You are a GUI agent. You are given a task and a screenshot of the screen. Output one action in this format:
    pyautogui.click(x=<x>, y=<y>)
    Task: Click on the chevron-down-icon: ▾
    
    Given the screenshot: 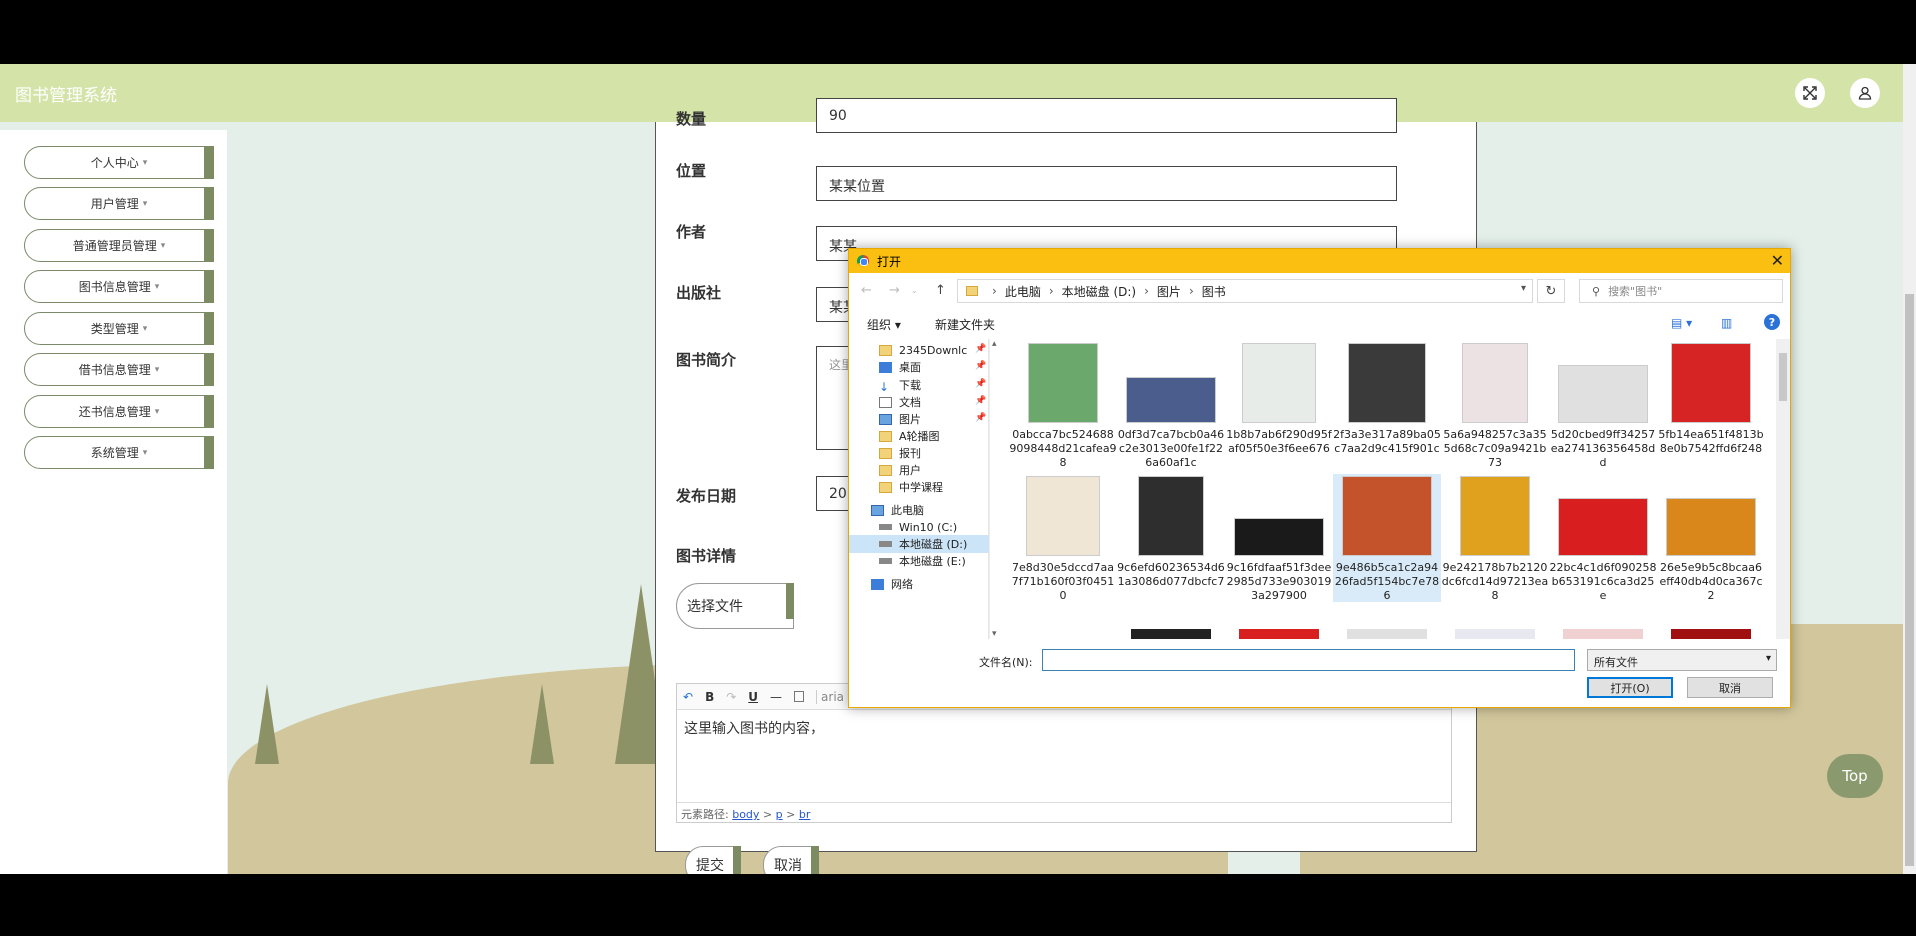 What is the action you would take?
    pyautogui.click(x=1523, y=288)
    